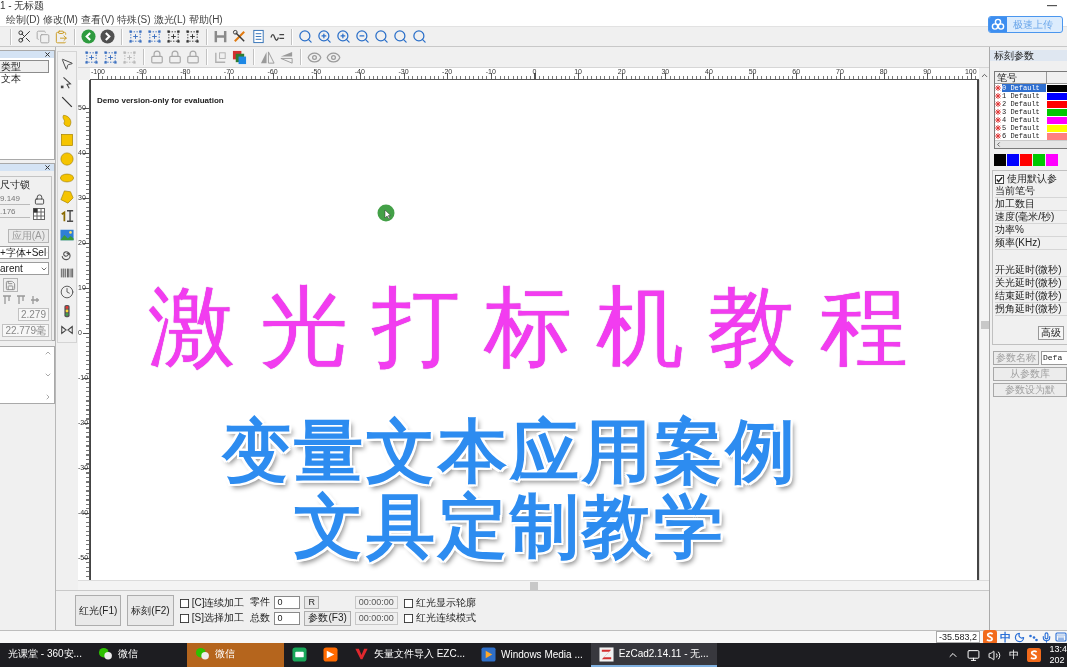 The height and width of the screenshot is (667, 1067). What do you see at coordinates (67, 83) in the screenshot?
I see `node-edit-icon` at bounding box center [67, 83].